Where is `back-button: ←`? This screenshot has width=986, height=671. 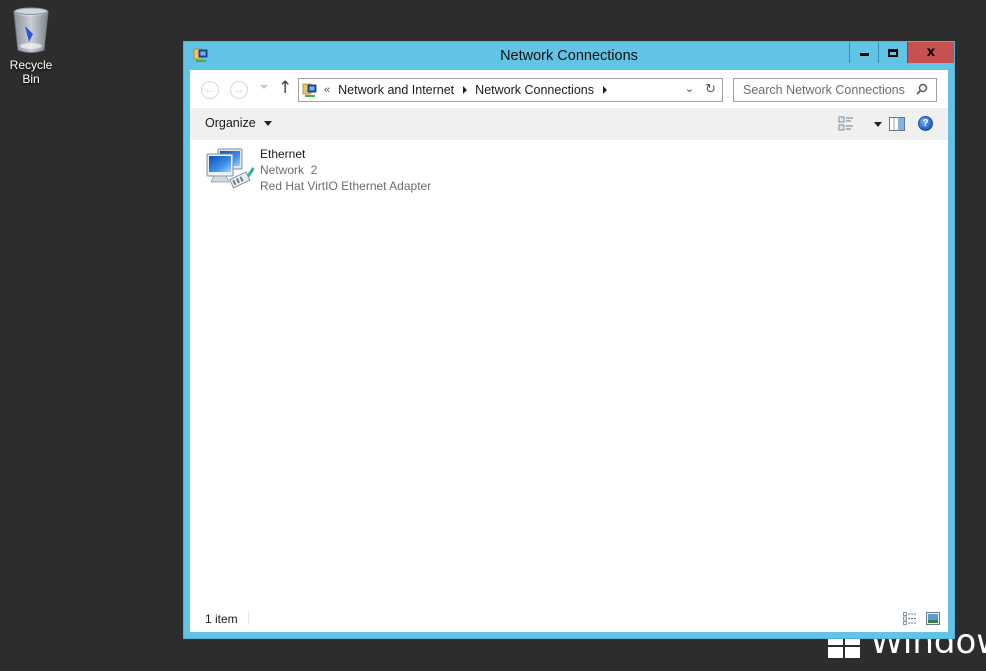
back-button: ← is located at coordinates (210, 90).